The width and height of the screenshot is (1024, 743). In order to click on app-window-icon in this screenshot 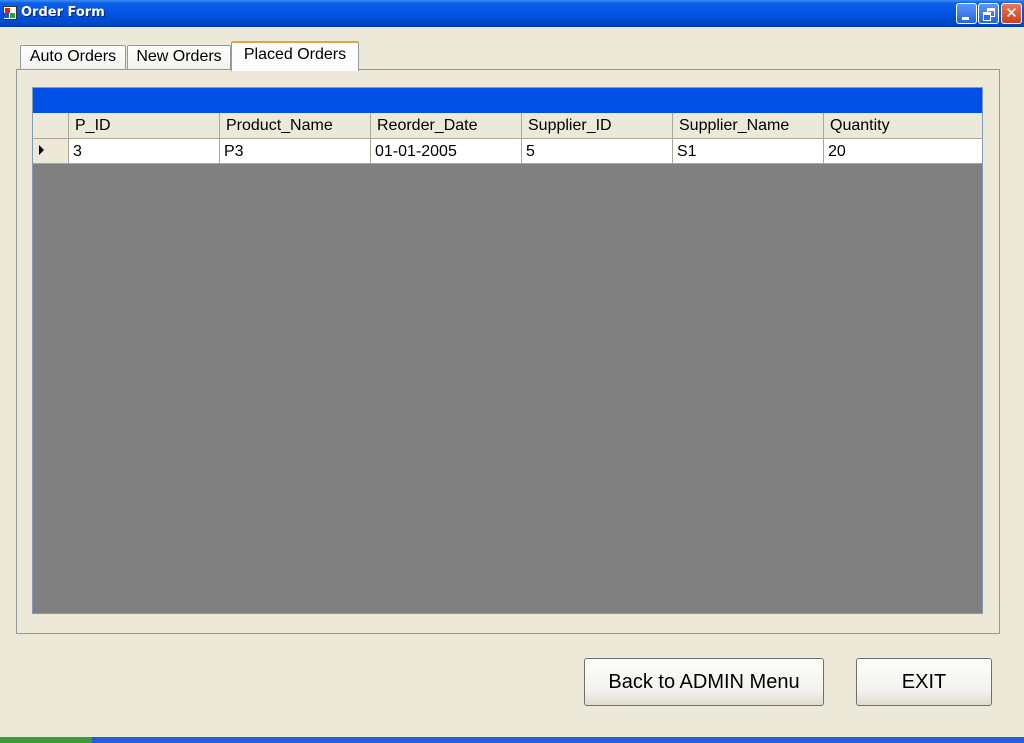, I will do `click(10, 13)`.